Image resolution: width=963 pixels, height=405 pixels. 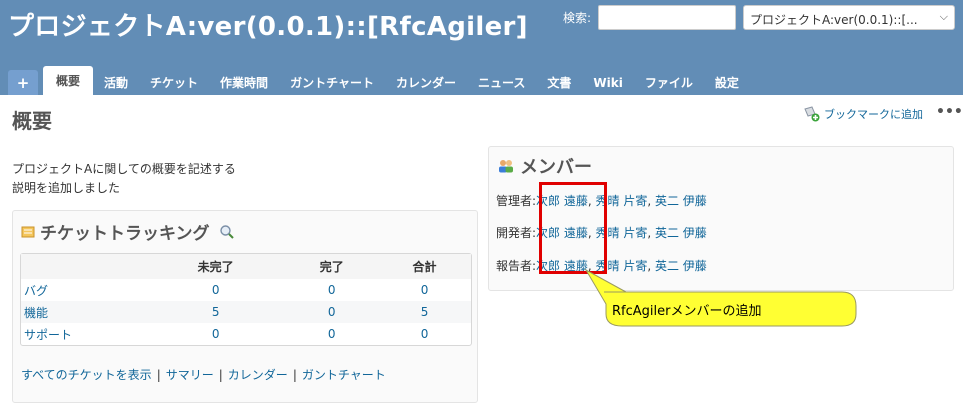 I want to click on tab-news: ニュース, so click(x=501, y=82).